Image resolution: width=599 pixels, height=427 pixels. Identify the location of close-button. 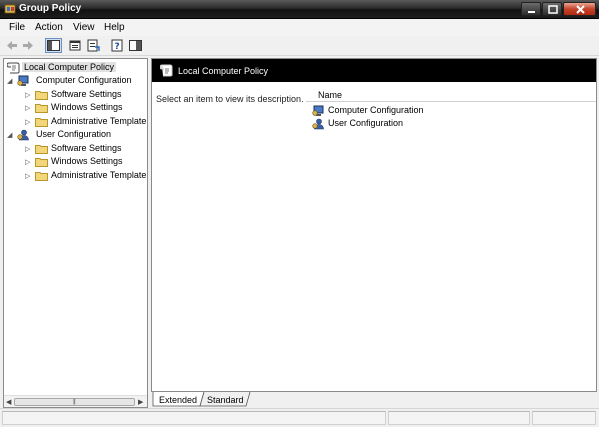
(579, 9).